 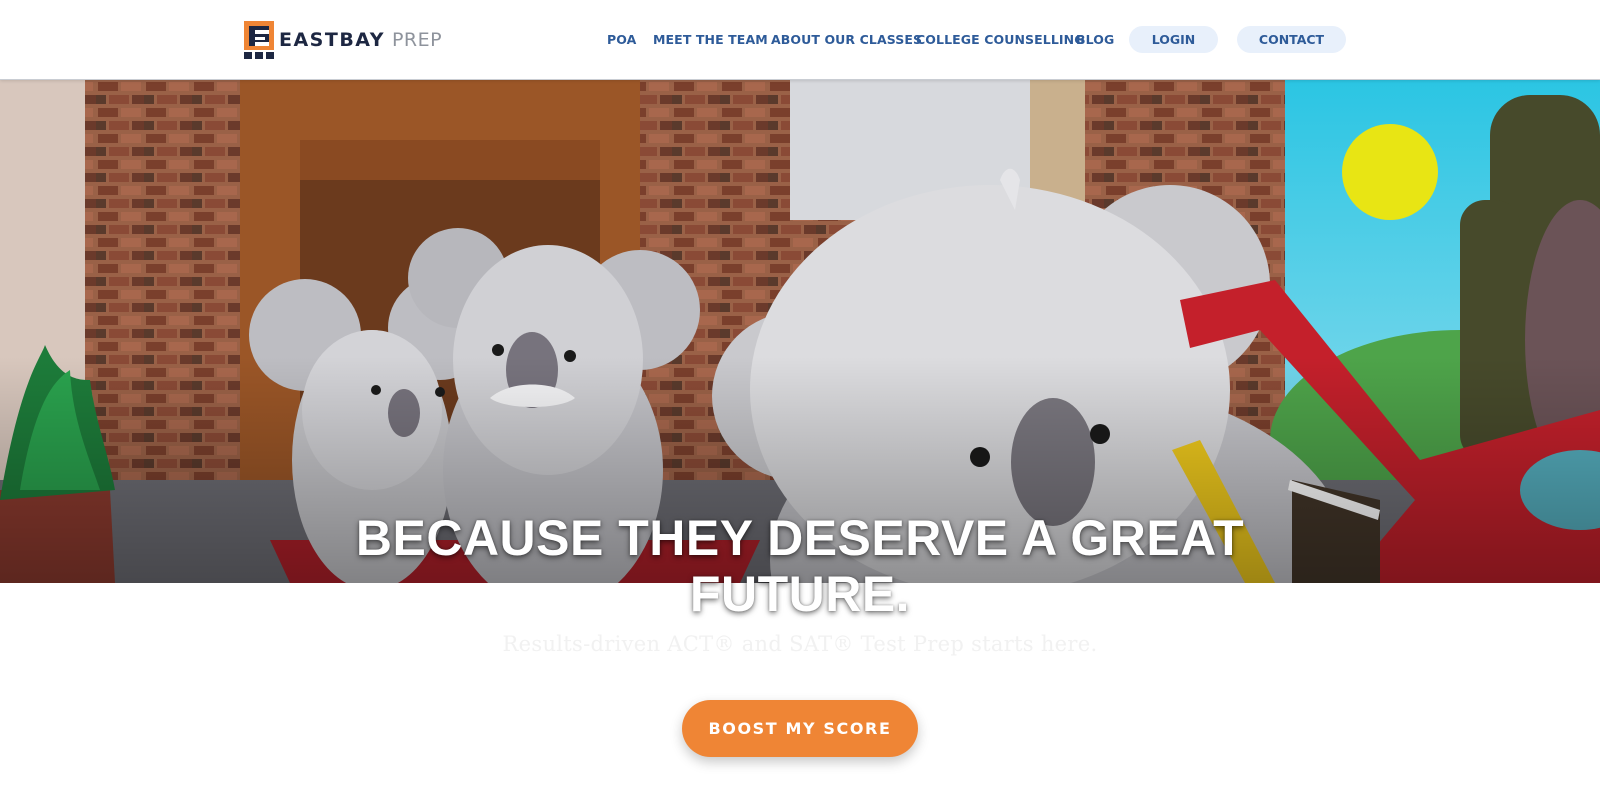 I want to click on hero-headline: BECAUSE THEY DESERVE A GREAT FUTURE., so click(x=800, y=566).